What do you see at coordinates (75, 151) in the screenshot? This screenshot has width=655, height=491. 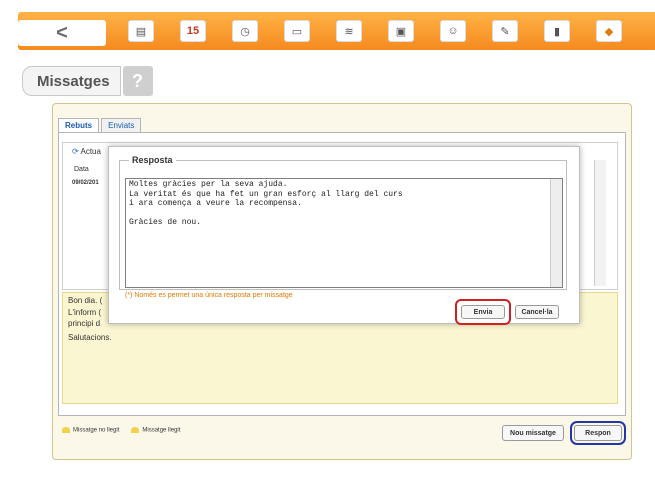 I see `refresh-icon: ⟳` at bounding box center [75, 151].